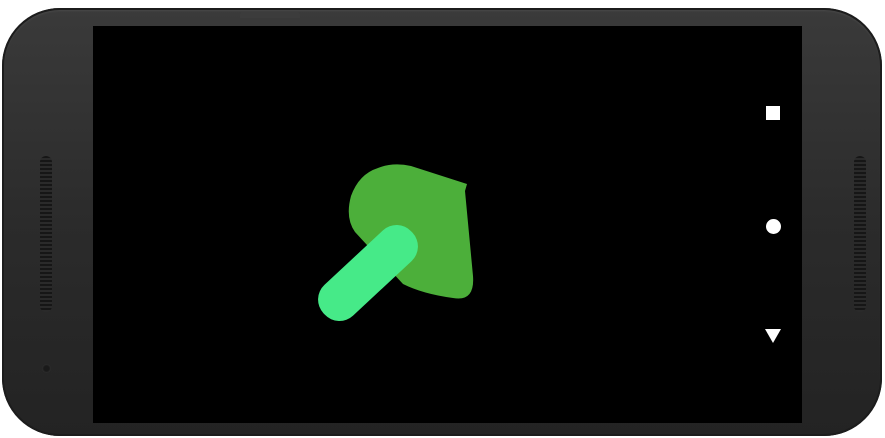 Image resolution: width=885 pixels, height=438 pixels. I want to click on power-button, so click(270, 15).